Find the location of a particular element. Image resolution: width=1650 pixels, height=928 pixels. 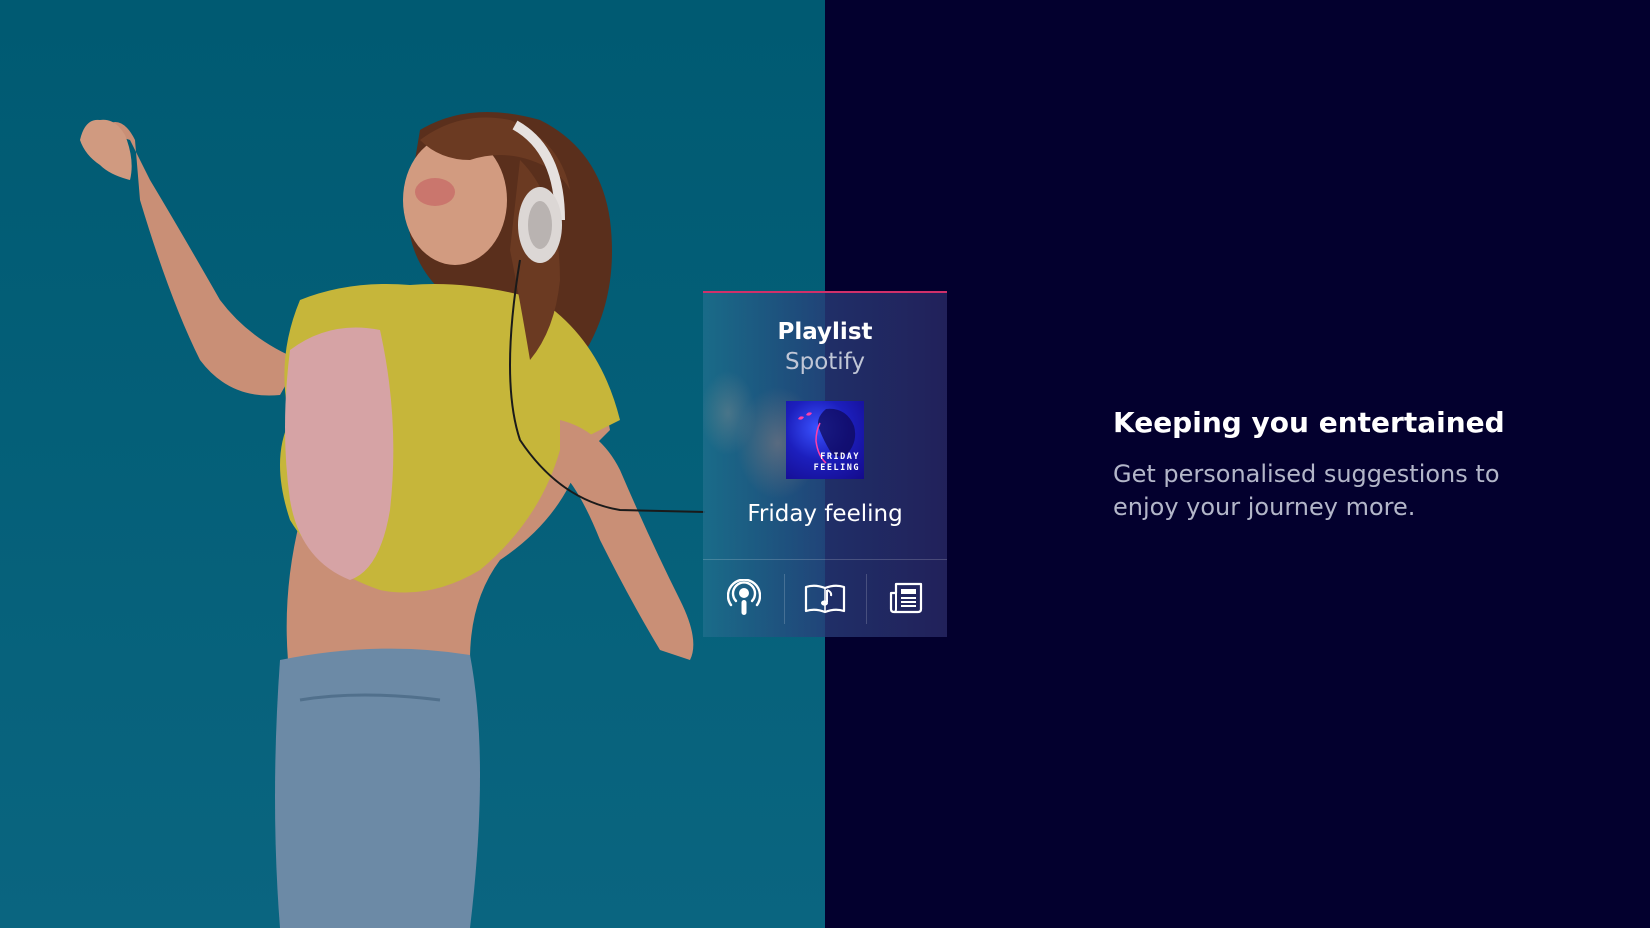

music-book-icon is located at coordinates (825, 600).